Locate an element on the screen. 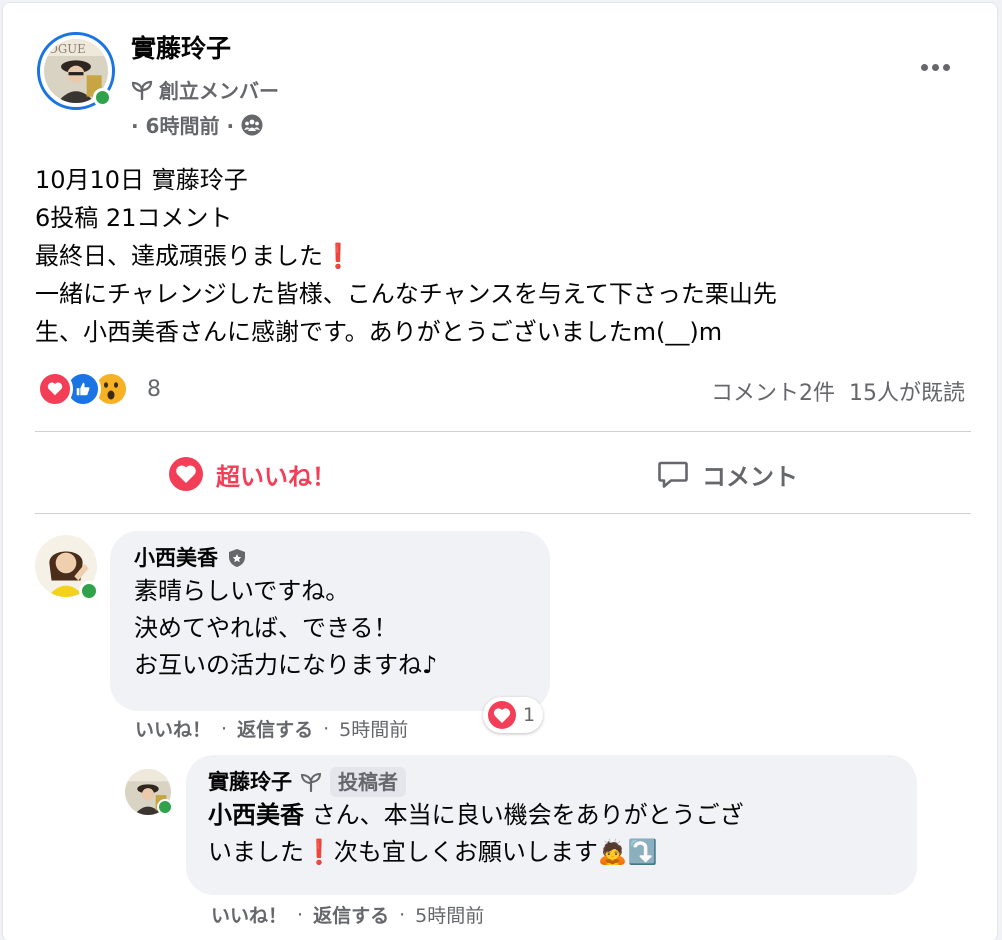 The image size is (1002, 940). comment-button: コメント is located at coordinates (727, 474).